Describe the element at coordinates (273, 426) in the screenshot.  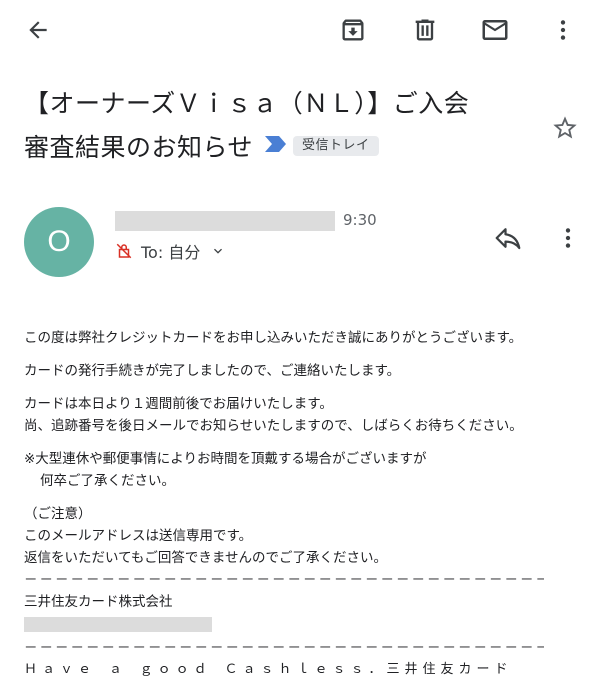
I see `body-paragraph: 尚、追跡番号を後日メールでお知らせいたしますので、しばらくお待ちください。` at that location.